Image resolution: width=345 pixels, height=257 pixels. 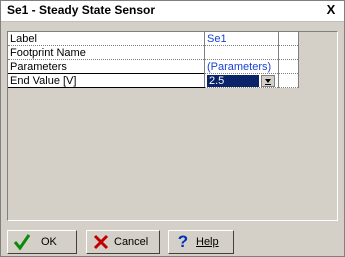 I want to click on ok-button: OK, so click(x=42, y=242).